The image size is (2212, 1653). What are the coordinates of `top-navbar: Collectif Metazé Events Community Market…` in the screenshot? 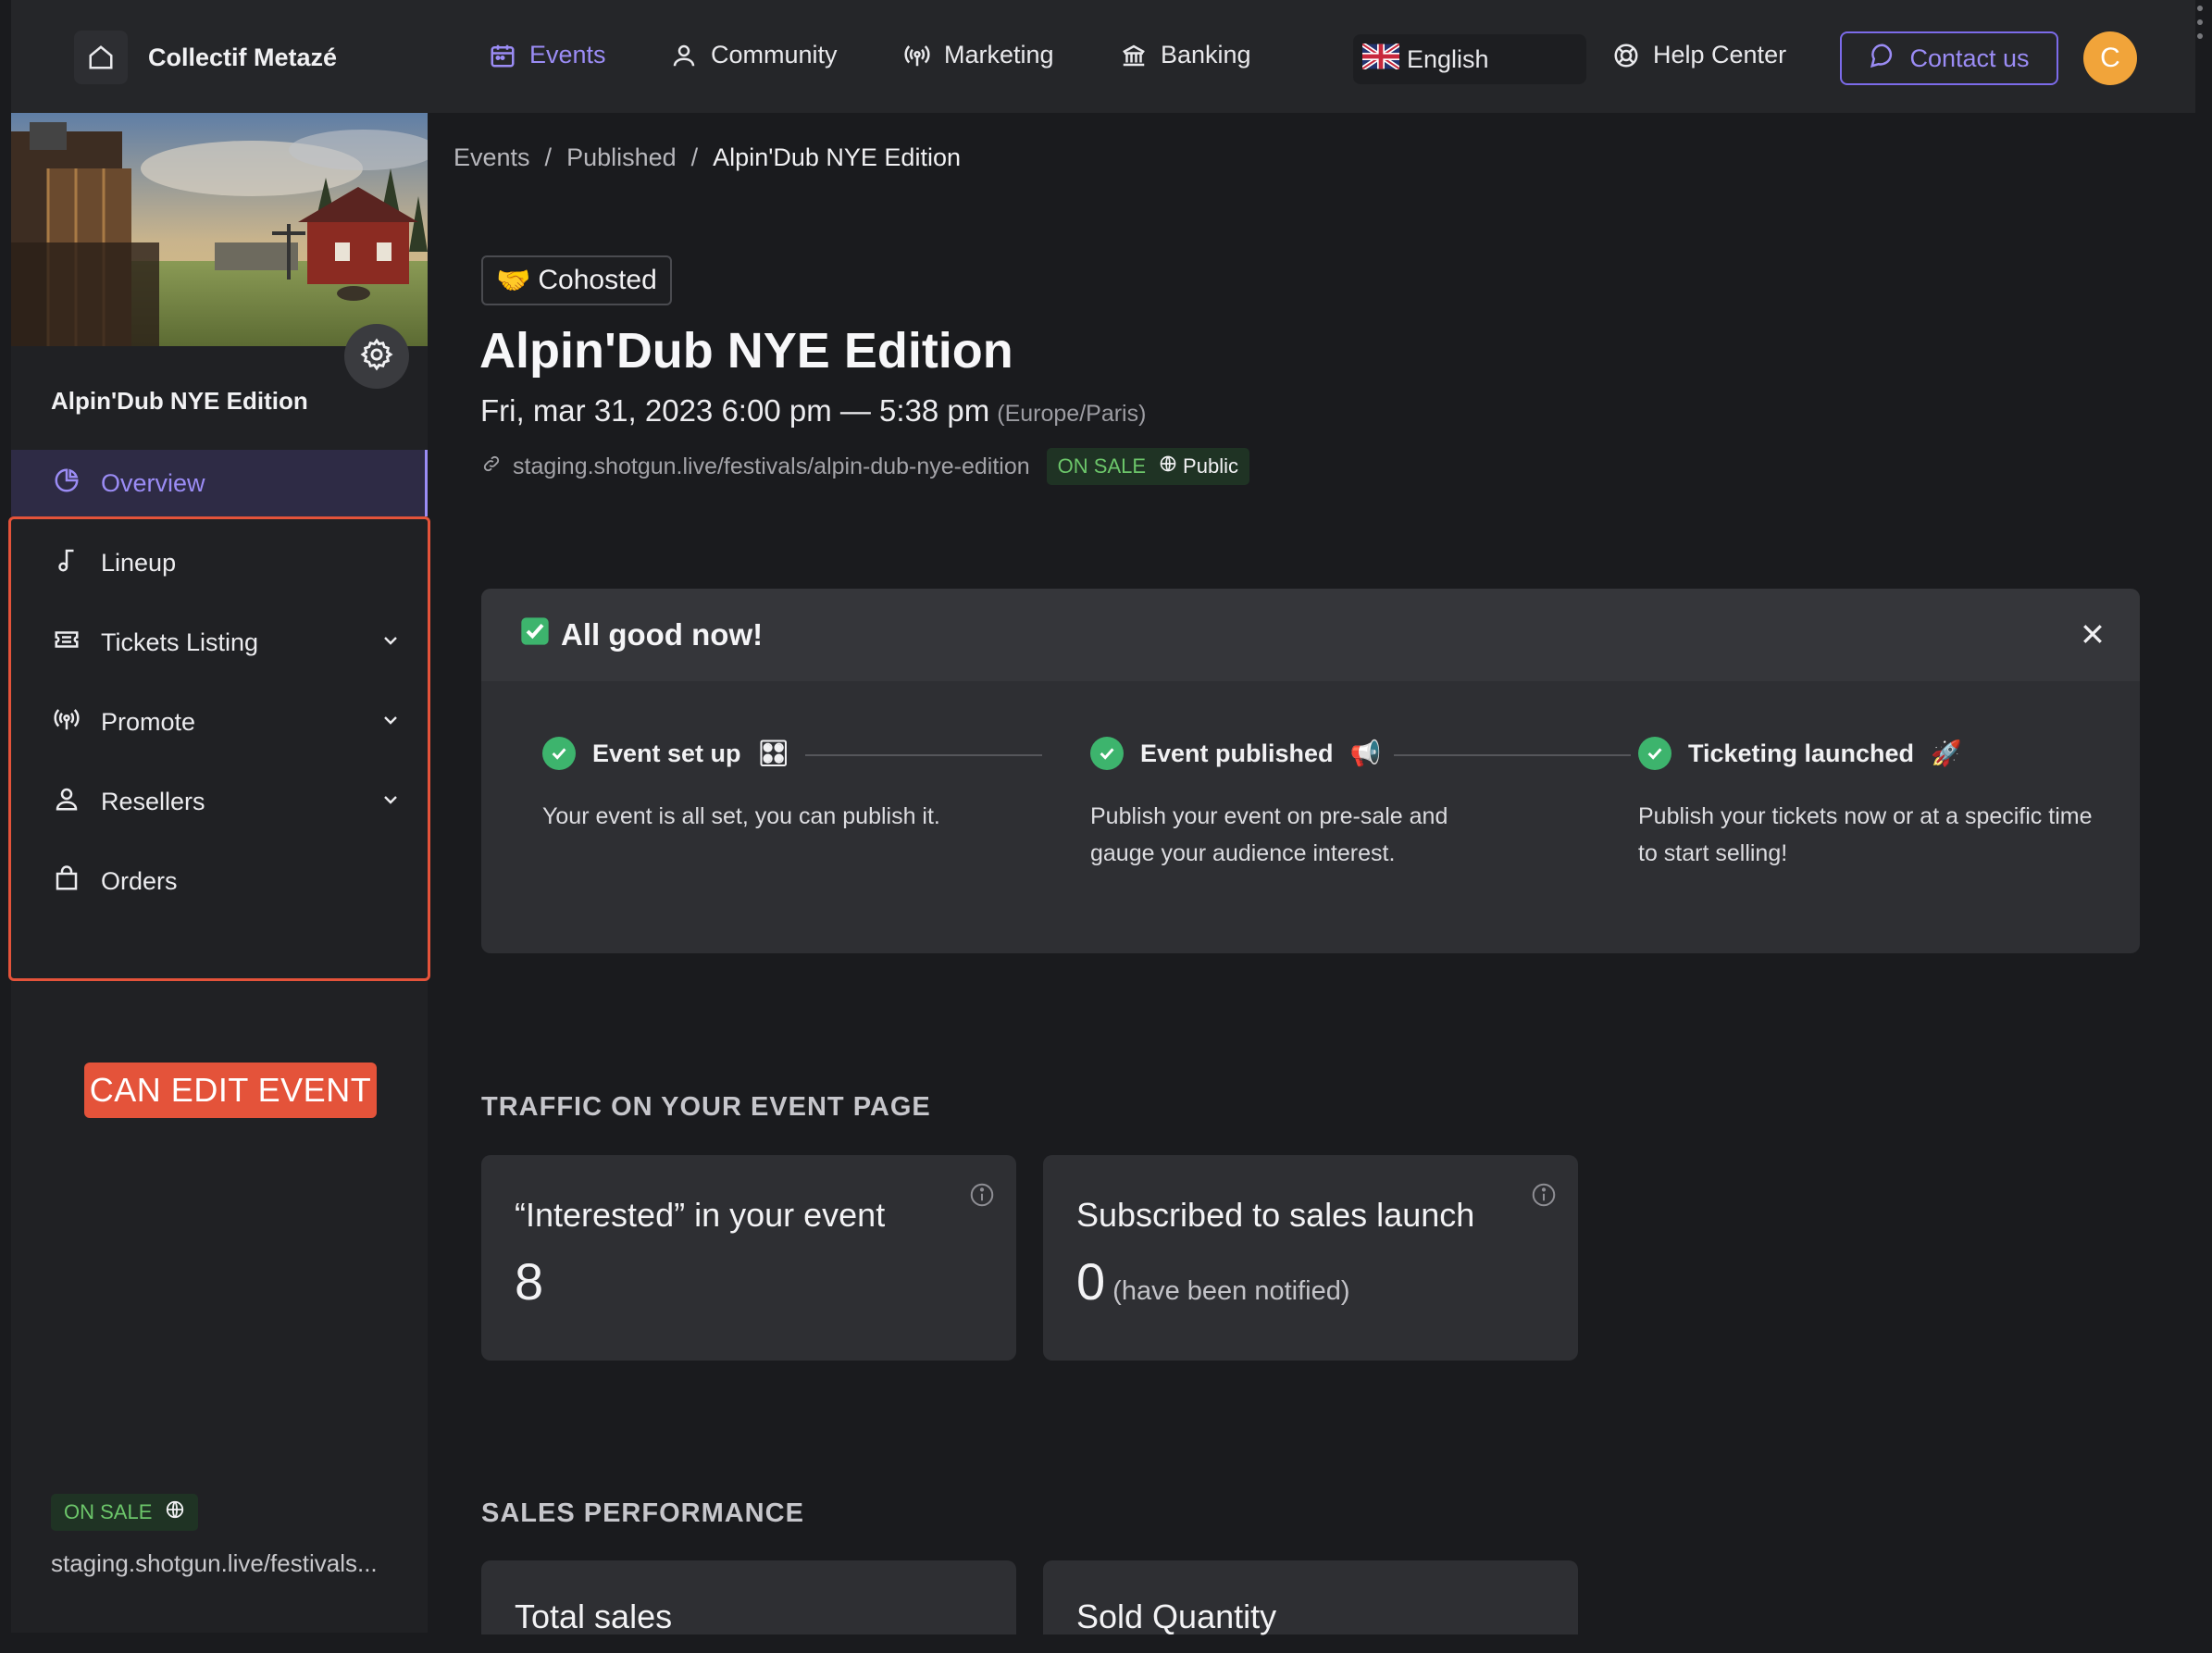 It's located at (1103, 56).